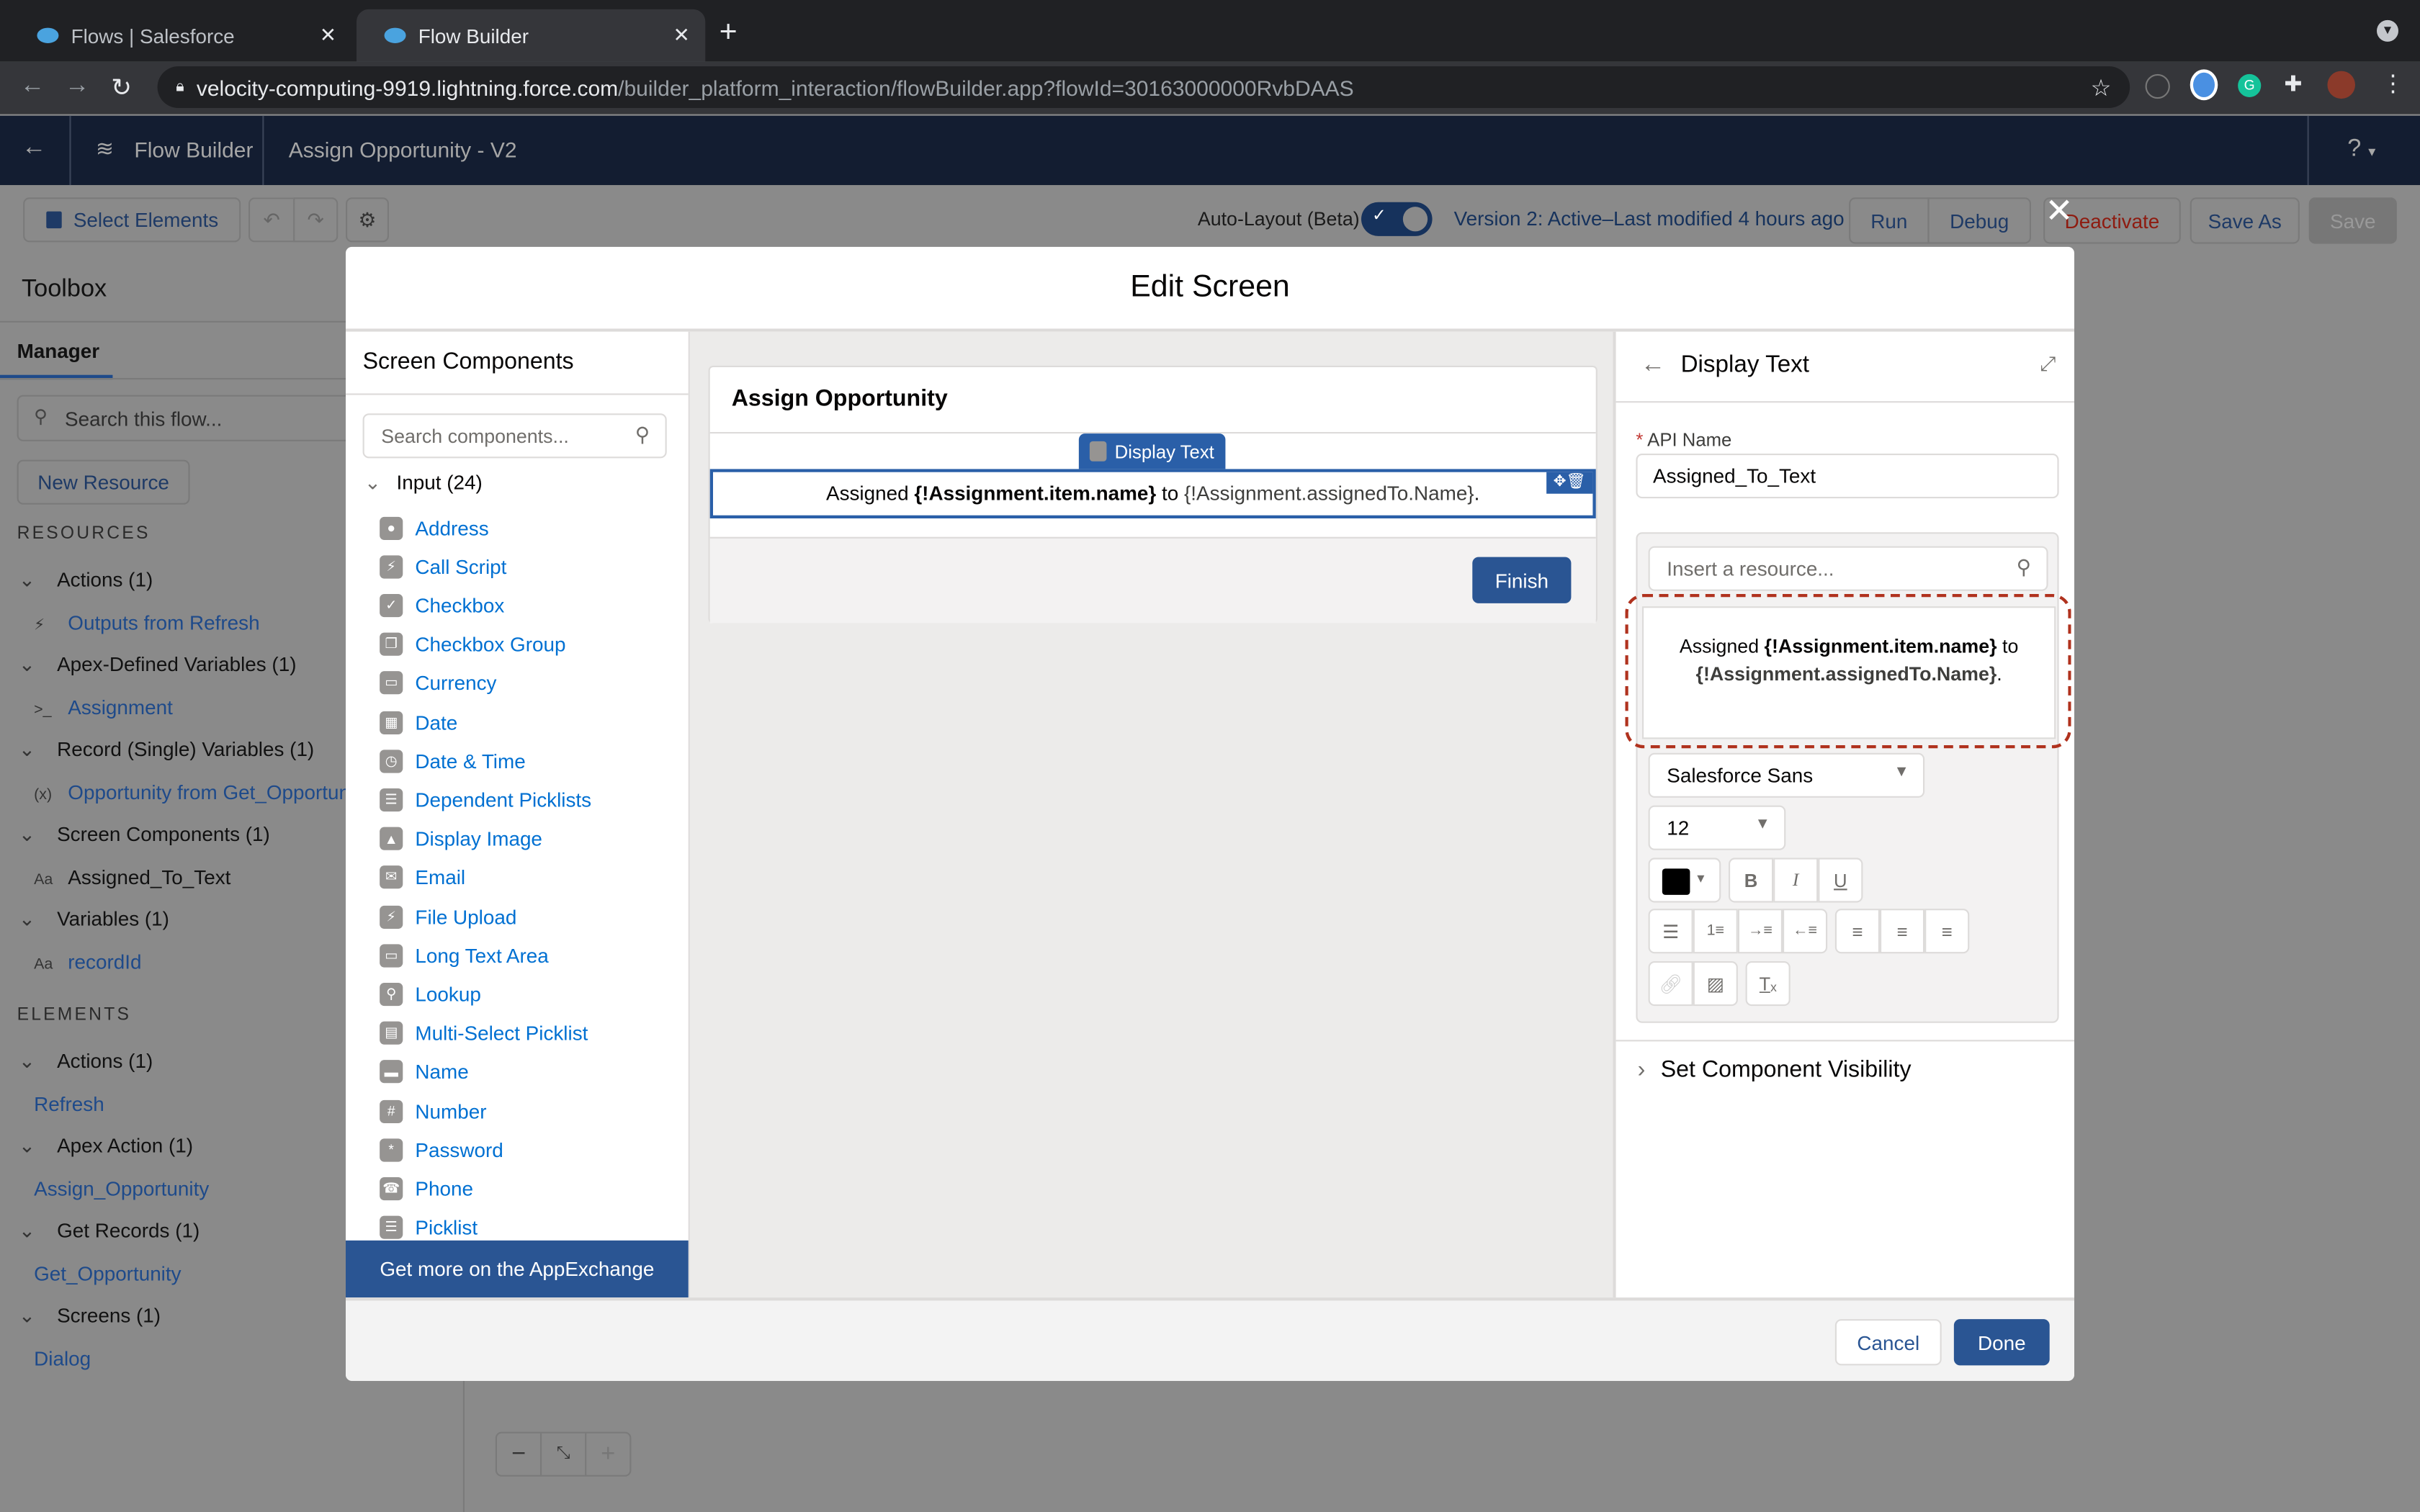 The image size is (2420, 1512). I want to click on component-item: ⚡ Call Script, so click(443, 566).